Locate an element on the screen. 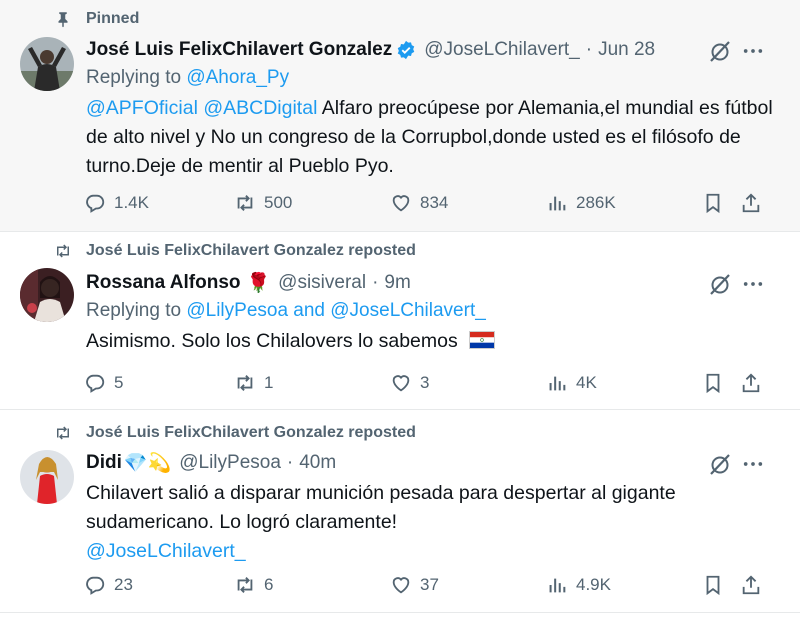 The height and width of the screenshot is (621, 800). author-handle: @LilyPesoa is located at coordinates (230, 463).